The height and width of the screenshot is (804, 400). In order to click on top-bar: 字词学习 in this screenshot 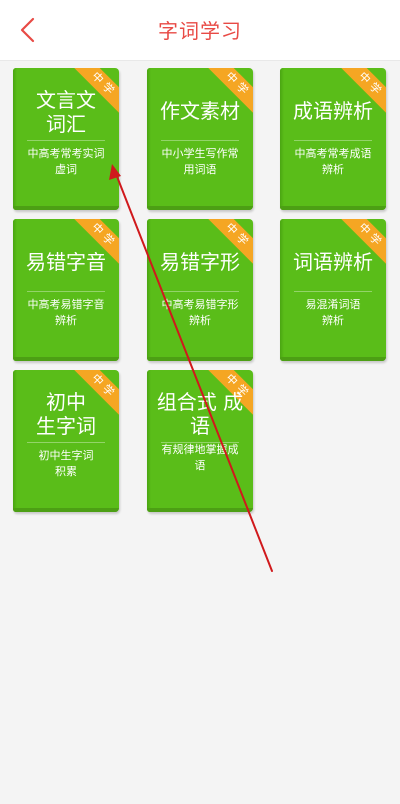, I will do `click(200, 30)`.